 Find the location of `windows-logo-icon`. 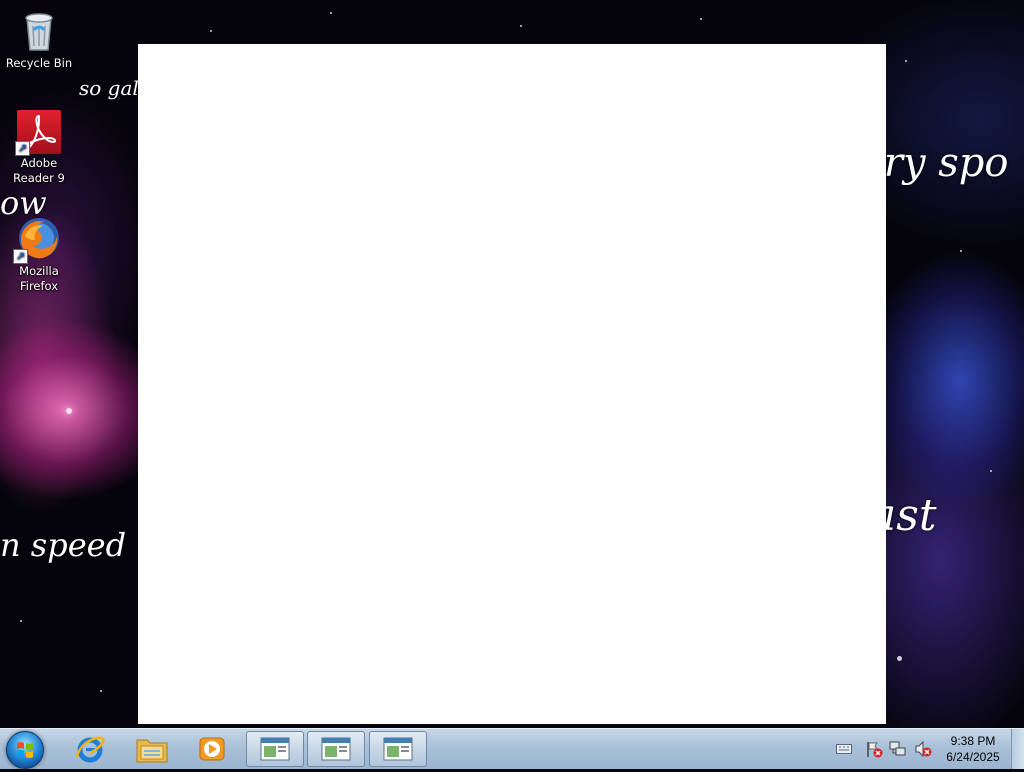

windows-logo-icon is located at coordinates (25, 750).